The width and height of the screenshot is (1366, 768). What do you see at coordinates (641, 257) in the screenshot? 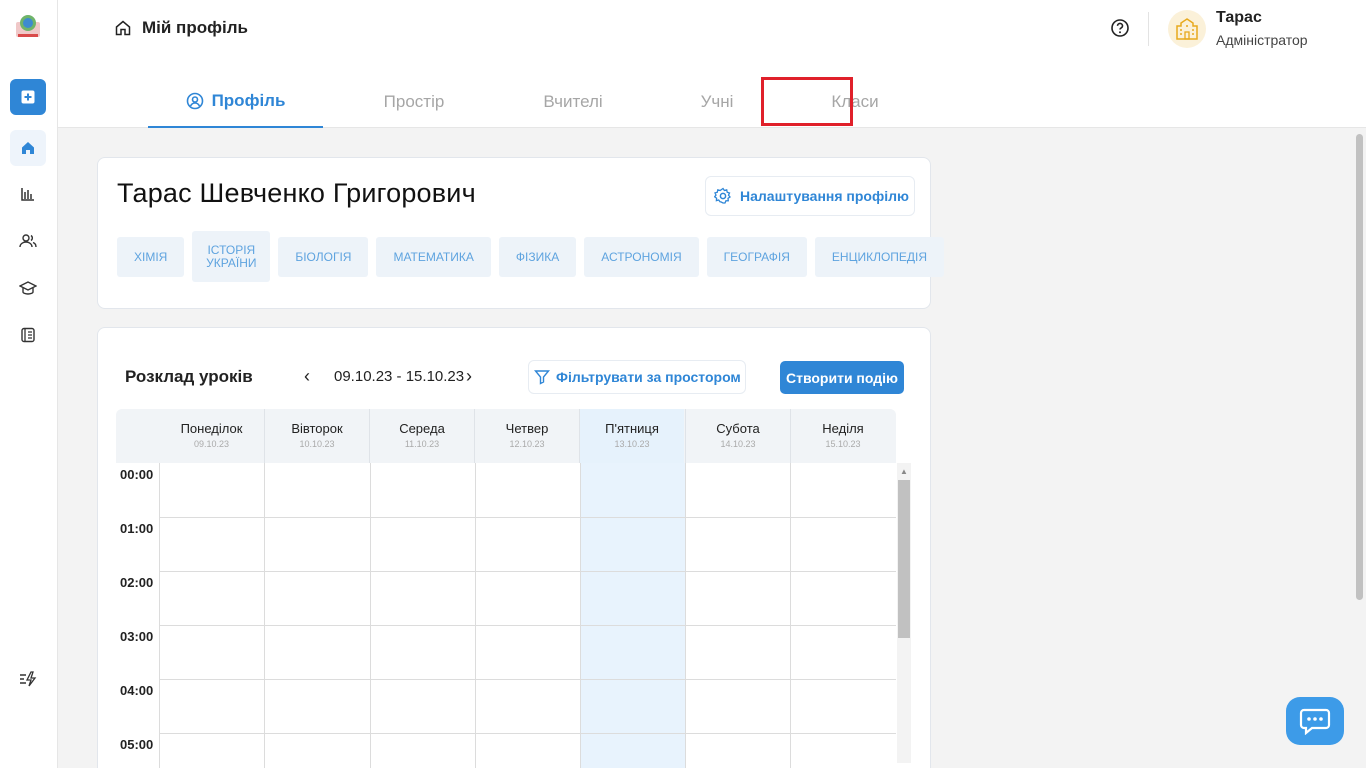
I see `subject-chip: АСТРОНОМІЯ` at bounding box center [641, 257].